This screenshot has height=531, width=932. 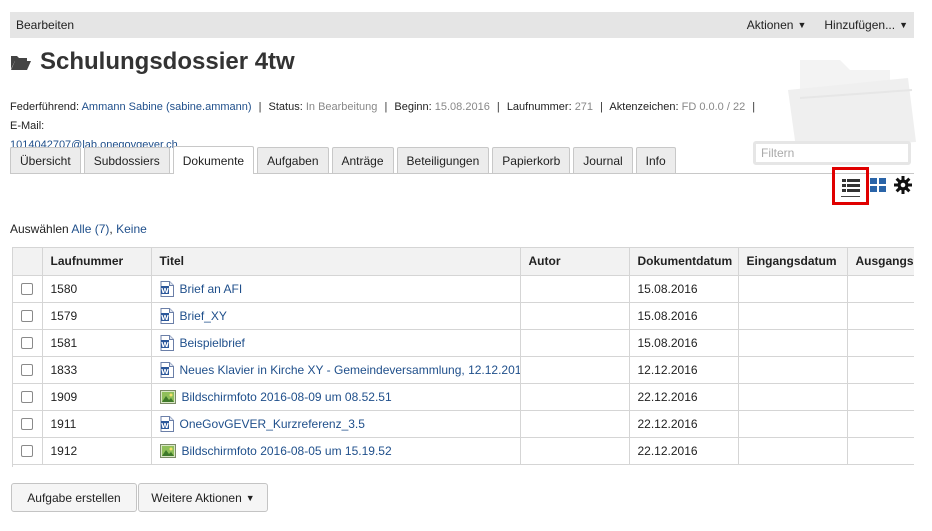 I want to click on document-link: Bildschirmfoto 2016-08-09 um 08.52.51, so click(x=287, y=397).